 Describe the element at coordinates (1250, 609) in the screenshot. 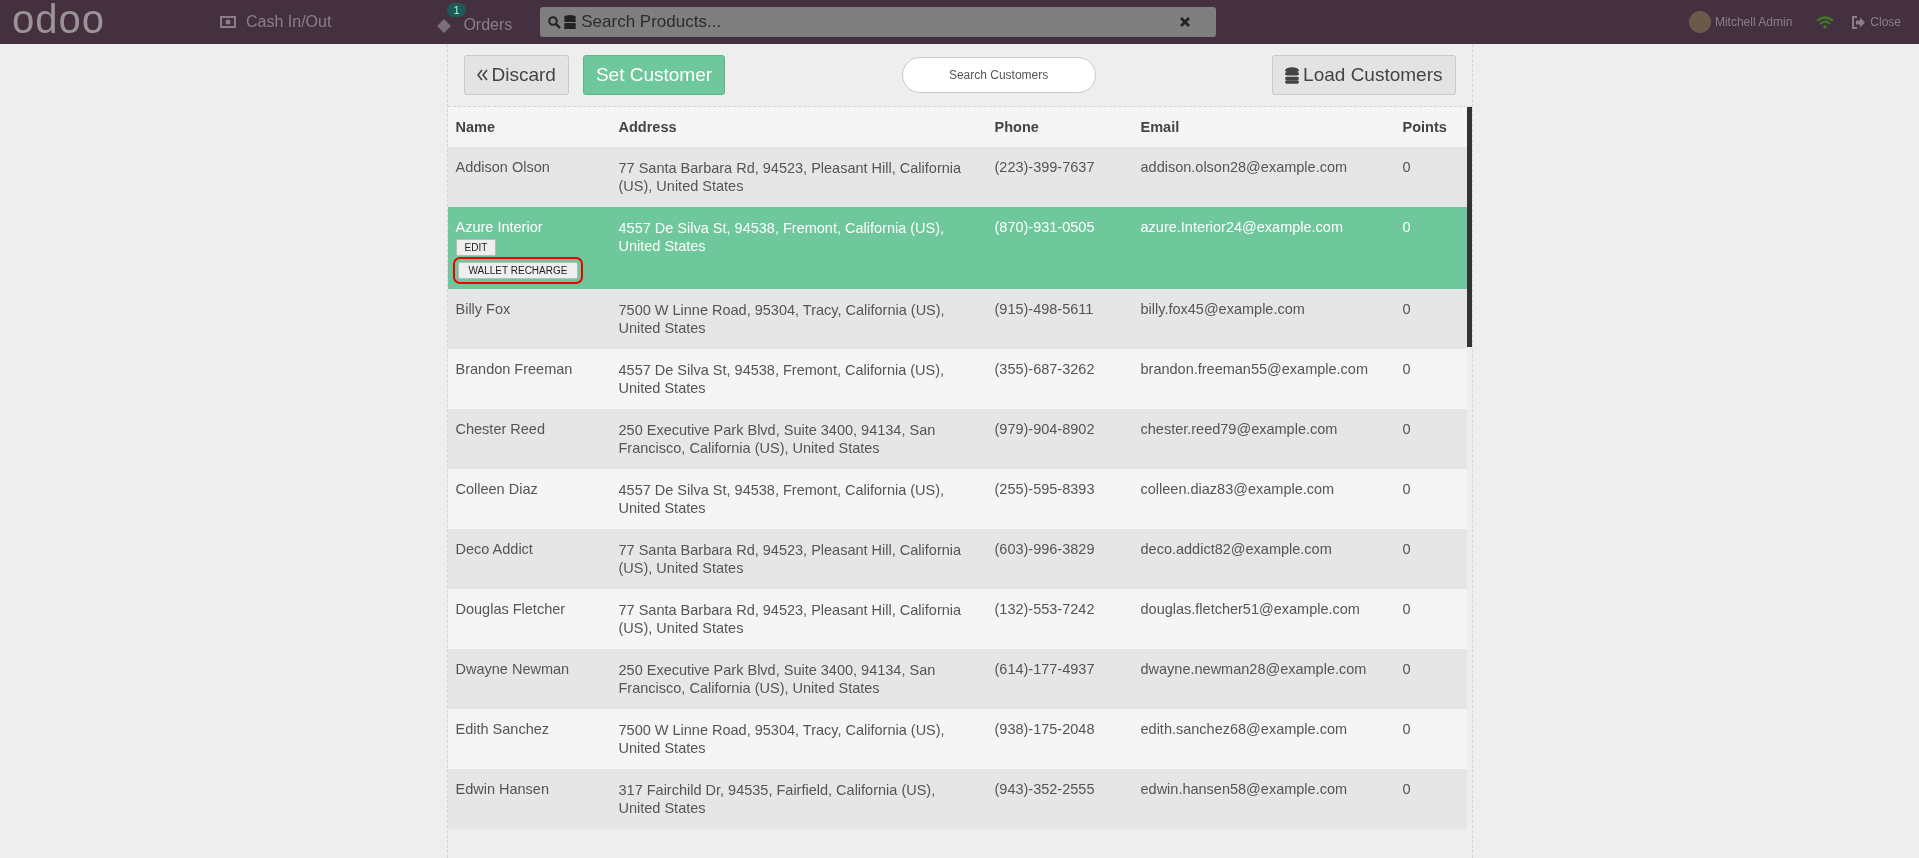

I see `customer-email: douglas.fletcher51@example.com` at that location.